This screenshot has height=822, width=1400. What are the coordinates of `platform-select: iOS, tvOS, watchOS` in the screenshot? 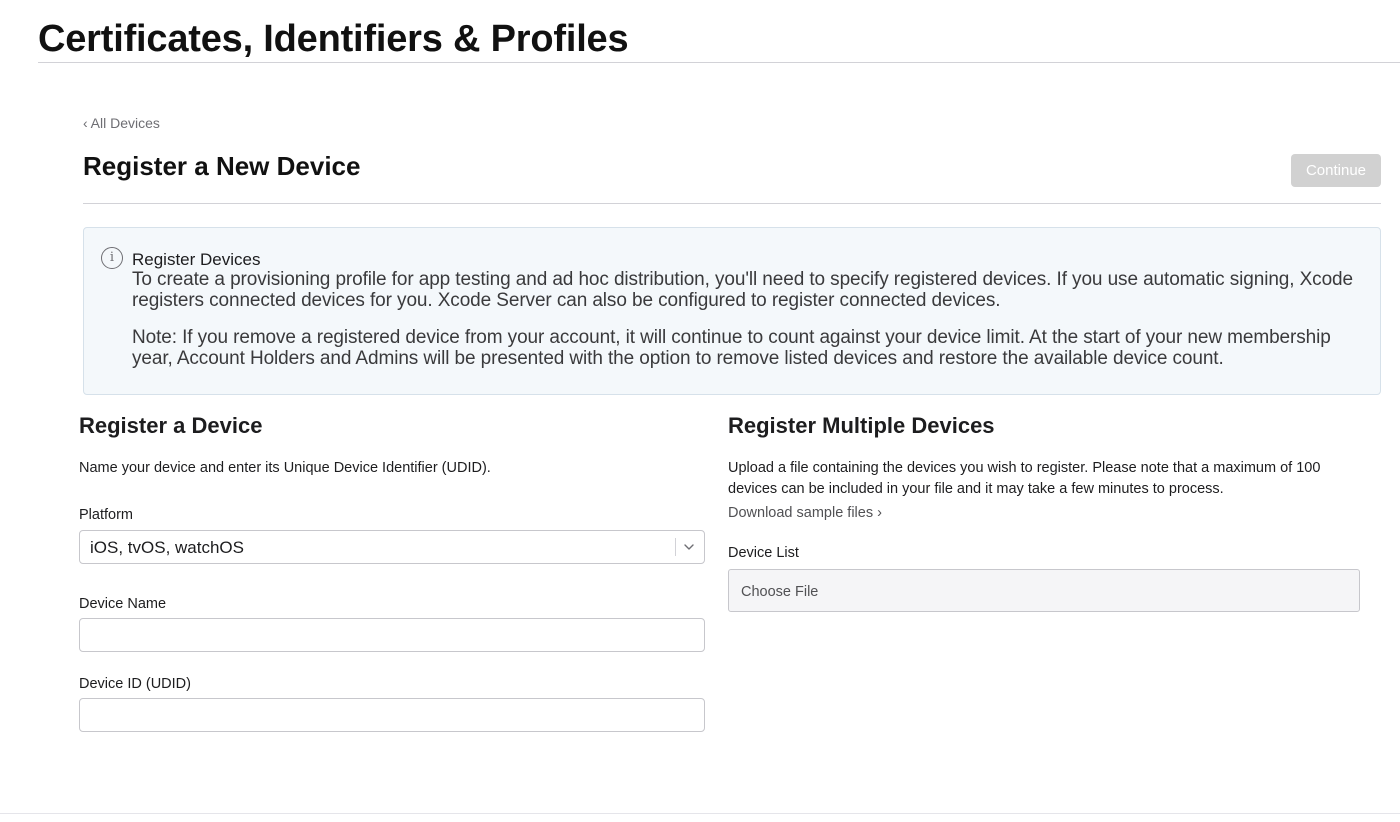 It's located at (392, 547).